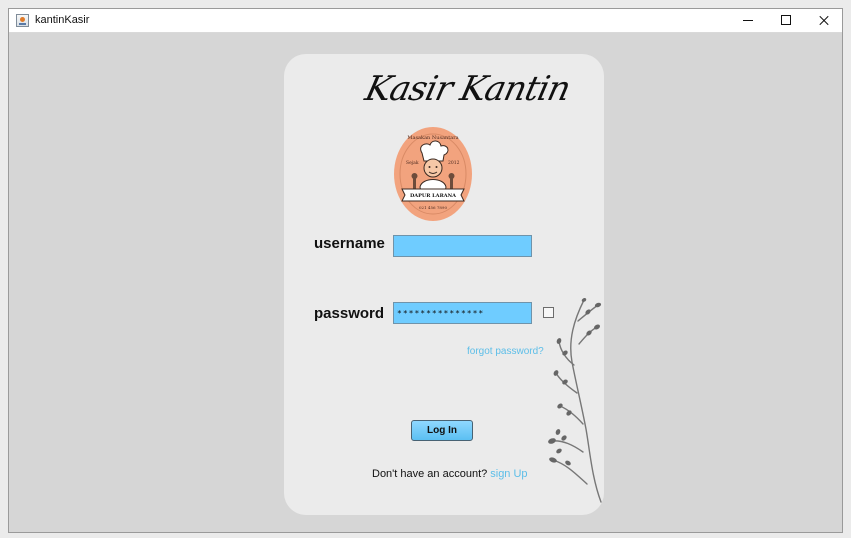  I want to click on username-input, so click(462, 246).